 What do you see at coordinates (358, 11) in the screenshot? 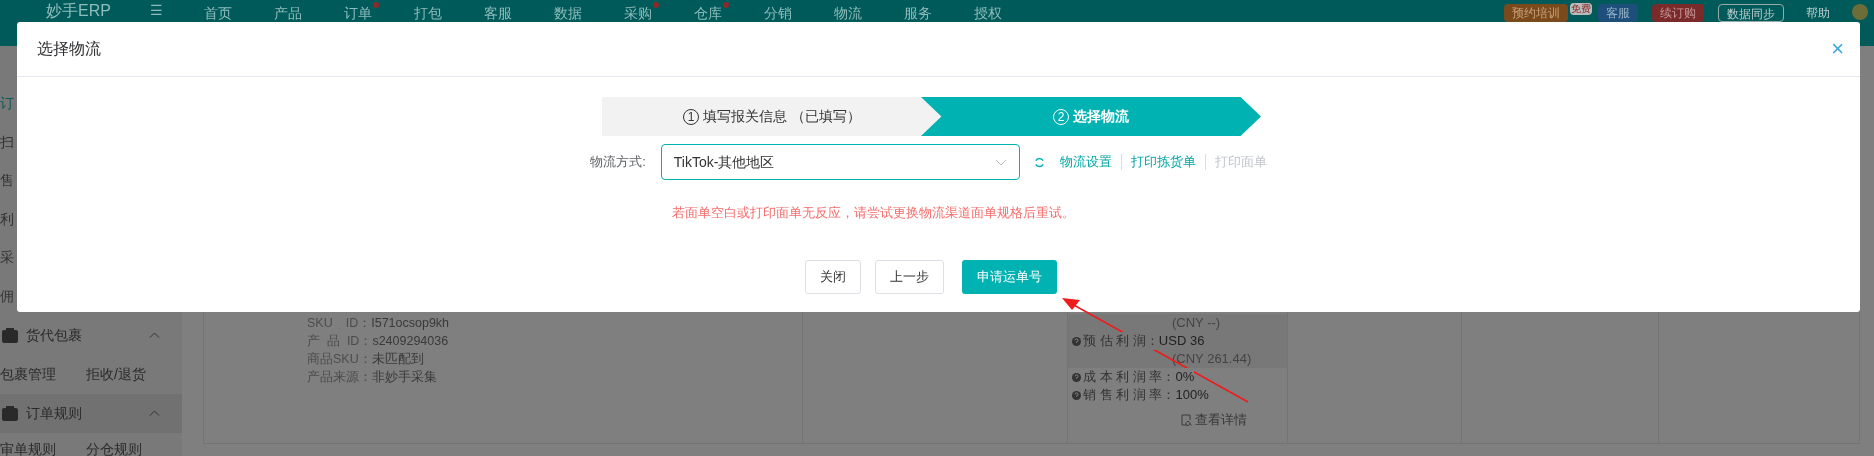
I see `nav-item: 订单` at bounding box center [358, 11].